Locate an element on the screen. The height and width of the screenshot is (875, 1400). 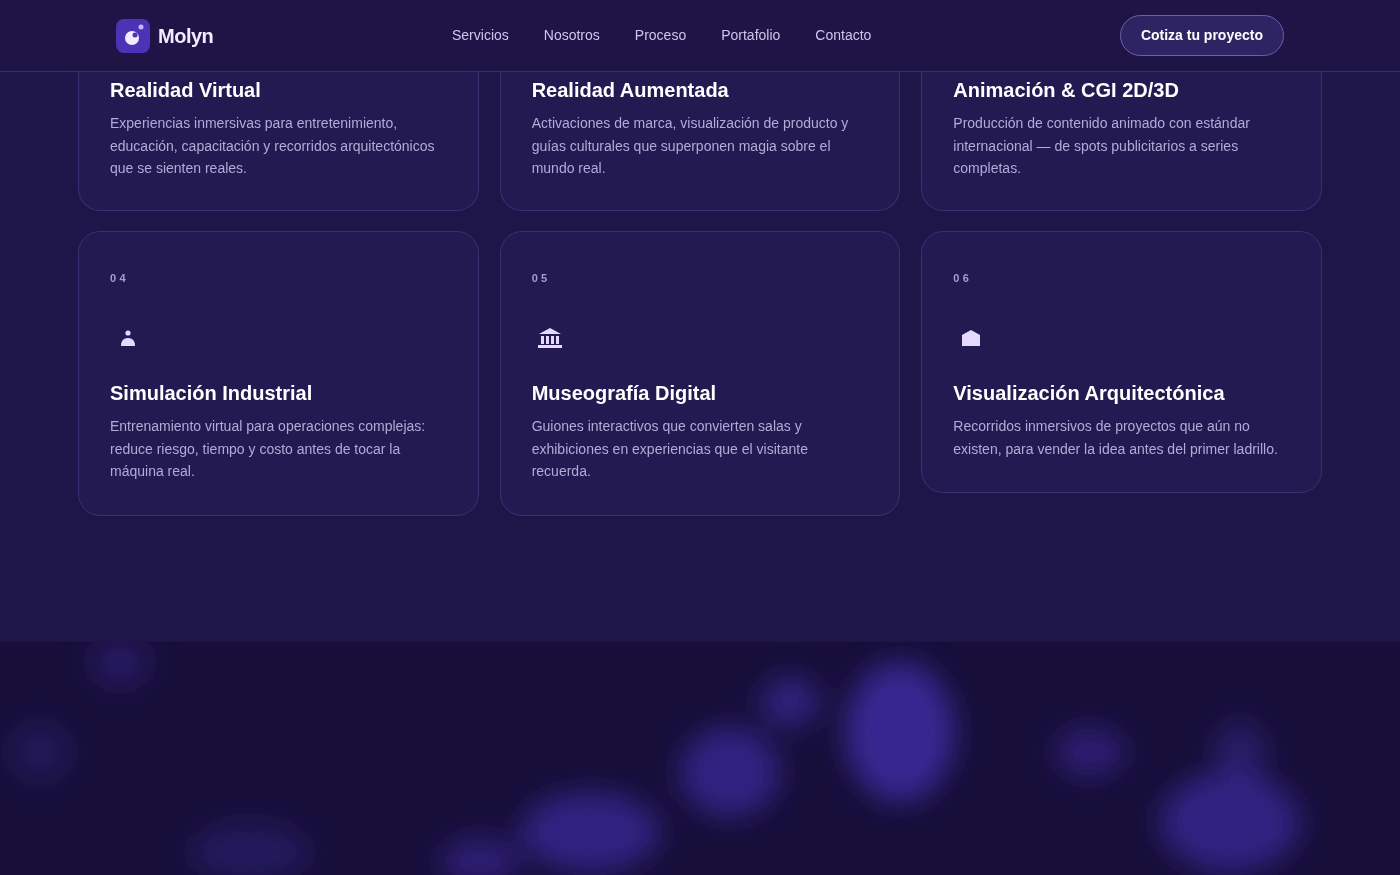
card-number: 06 is located at coordinates (963, 278).